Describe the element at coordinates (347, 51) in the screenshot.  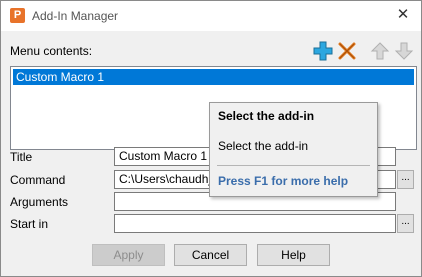
I see `delete-icon` at that location.